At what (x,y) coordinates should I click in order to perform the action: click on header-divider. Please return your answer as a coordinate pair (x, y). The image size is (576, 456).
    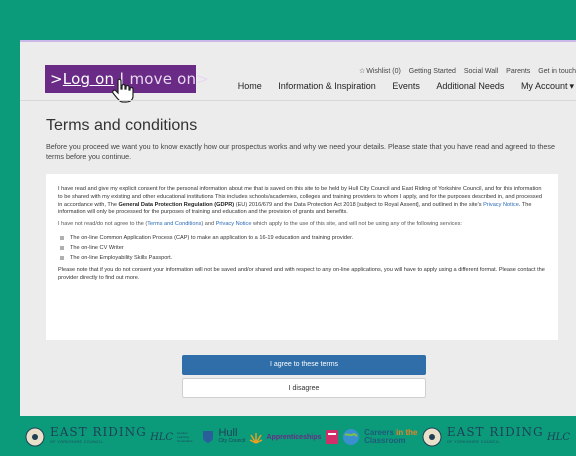
    Looking at the image, I should click on (298, 100).